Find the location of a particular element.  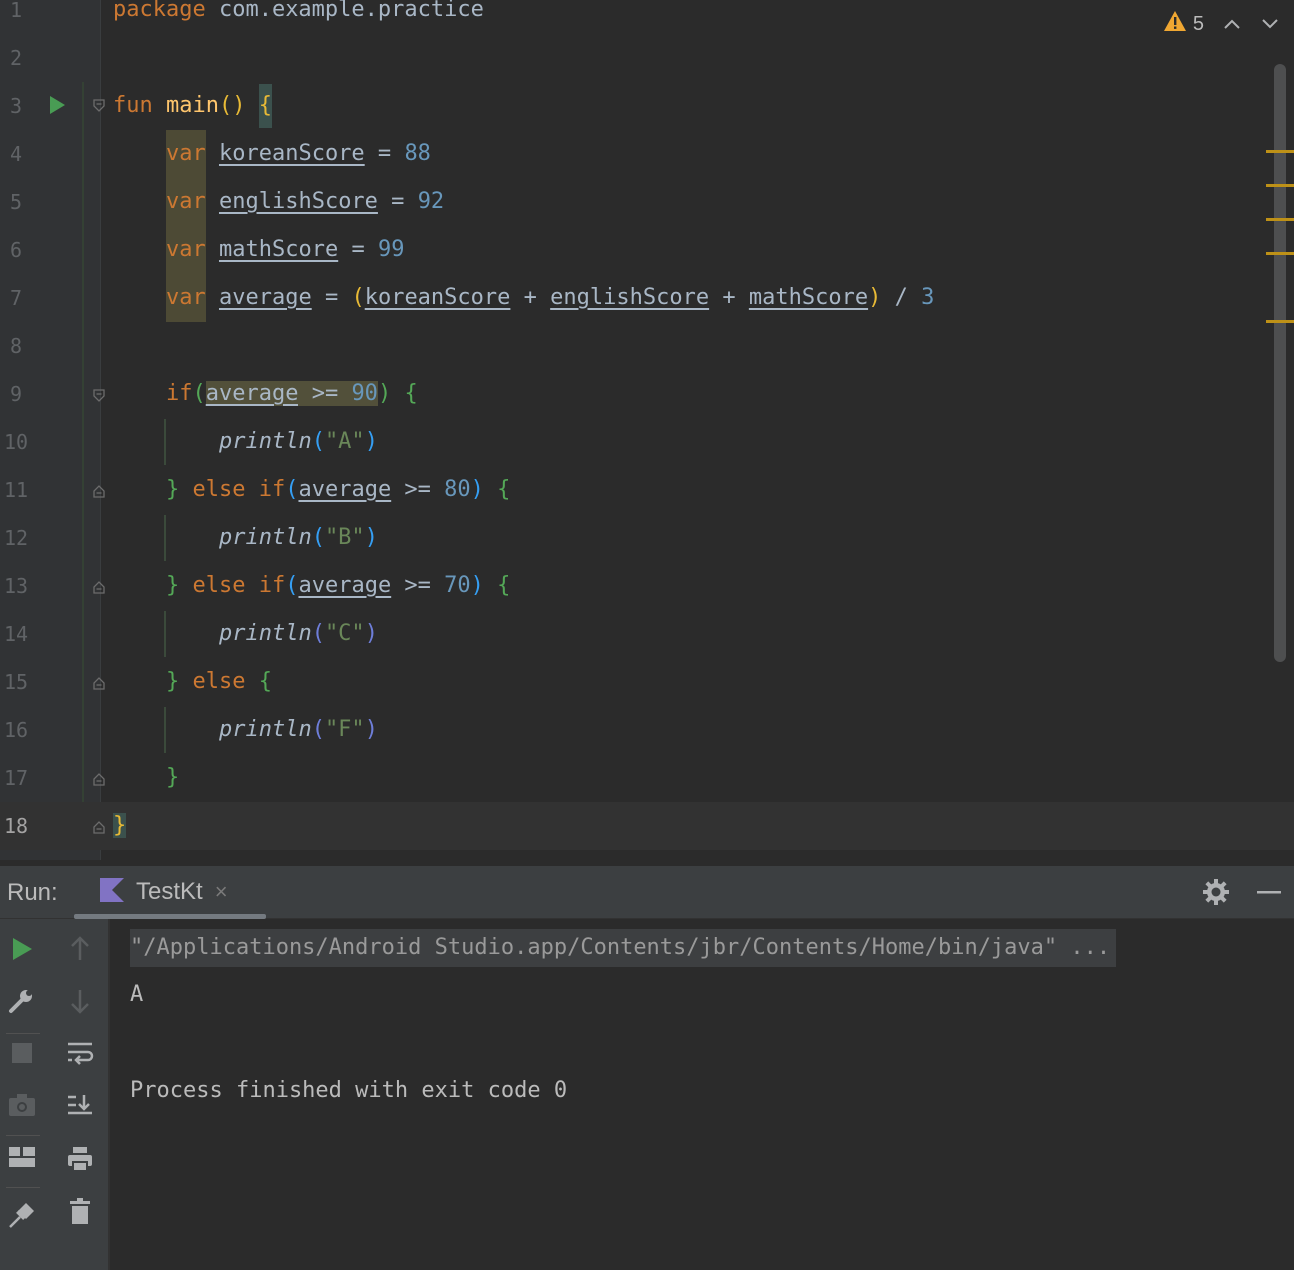

code-token: koreanScore is located at coordinates (291, 153).